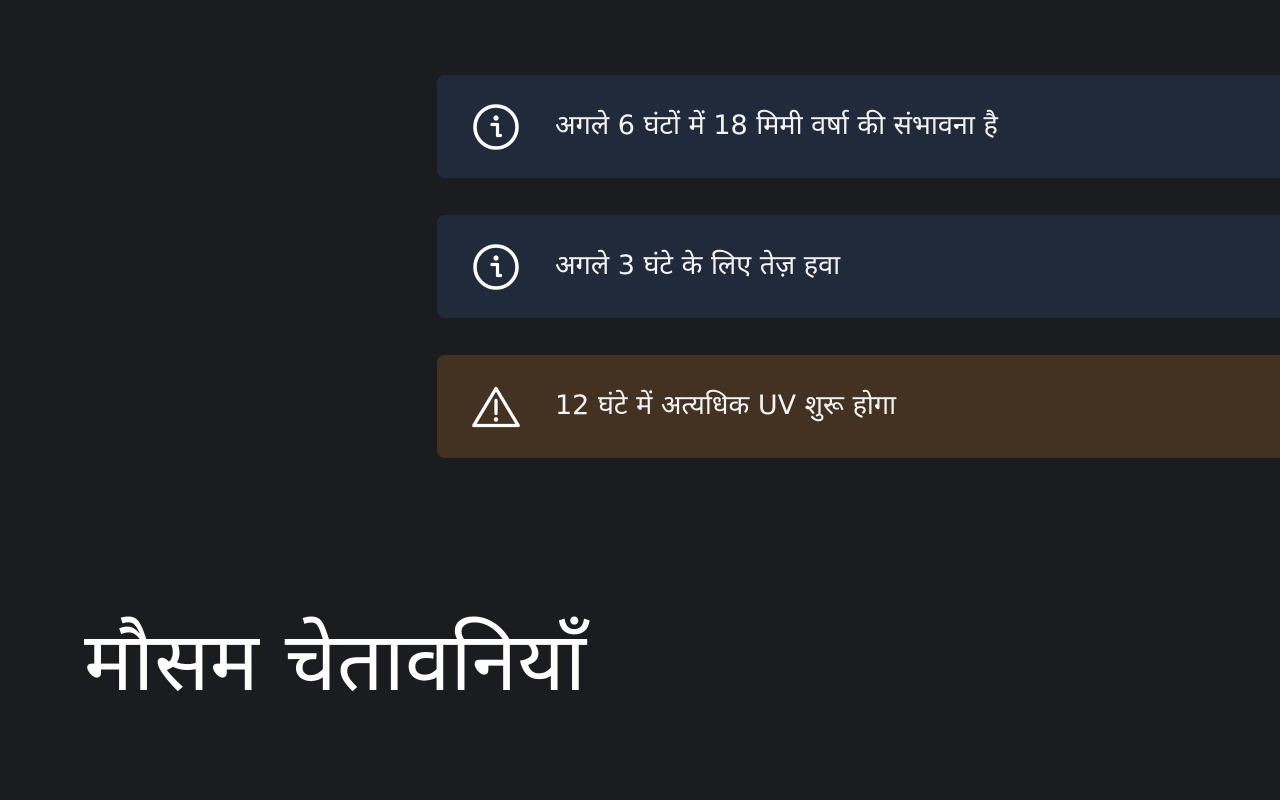 The height and width of the screenshot is (800, 1280). What do you see at coordinates (698, 266) in the screenshot?
I see `alert-message: अगले 3 घंटे के लिए तेज़ हवा` at bounding box center [698, 266].